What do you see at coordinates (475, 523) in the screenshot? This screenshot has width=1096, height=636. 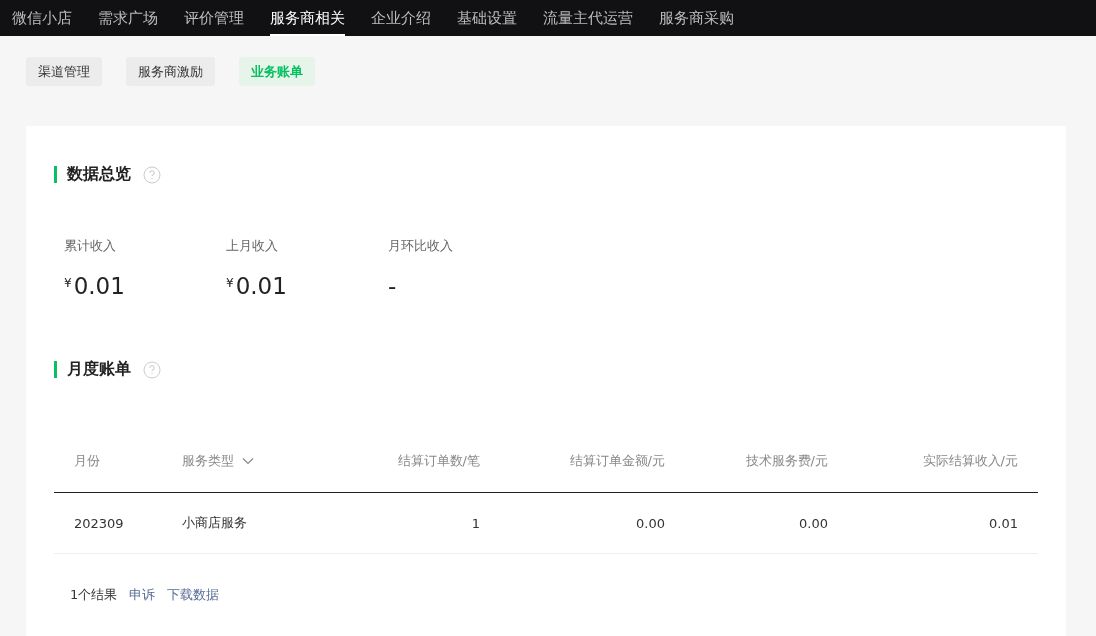 I see `table-cell: 1` at bounding box center [475, 523].